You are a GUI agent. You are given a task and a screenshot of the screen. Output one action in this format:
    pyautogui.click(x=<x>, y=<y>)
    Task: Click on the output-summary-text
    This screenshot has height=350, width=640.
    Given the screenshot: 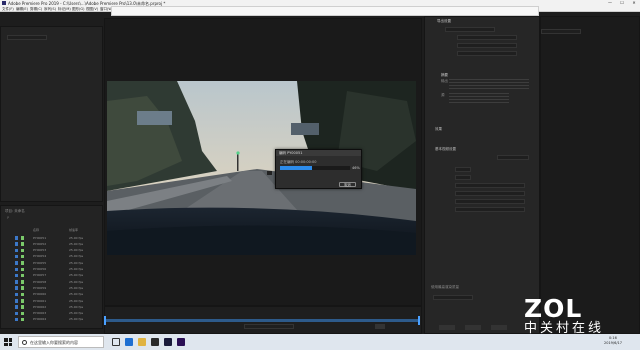 What is the action you would take?
    pyautogui.click(x=489, y=85)
    